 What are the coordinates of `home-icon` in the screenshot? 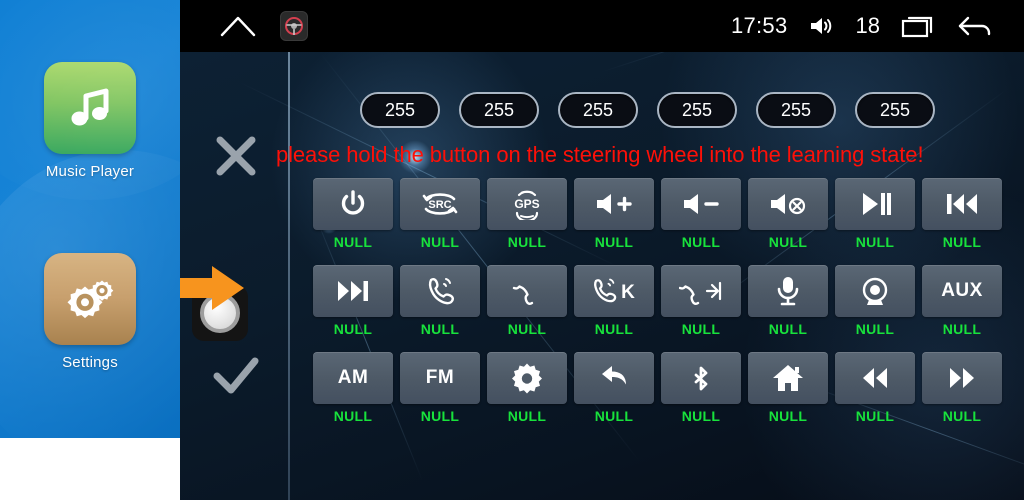 It's located at (788, 378).